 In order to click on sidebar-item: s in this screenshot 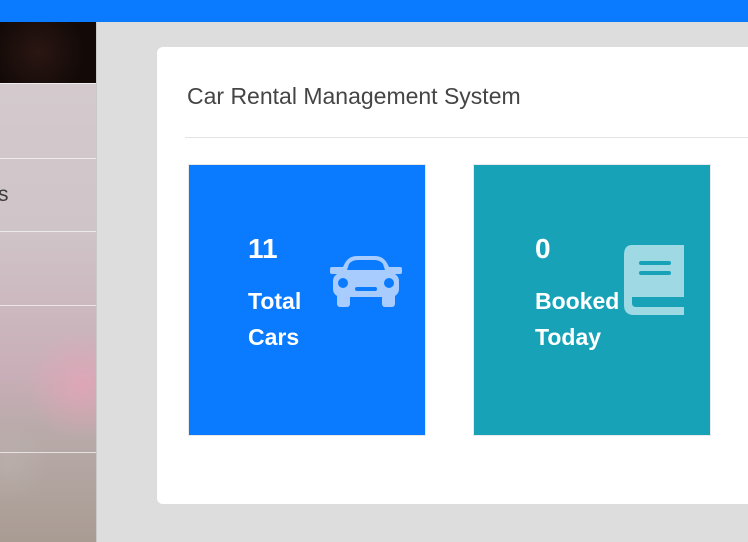, I will do `click(48, 194)`.